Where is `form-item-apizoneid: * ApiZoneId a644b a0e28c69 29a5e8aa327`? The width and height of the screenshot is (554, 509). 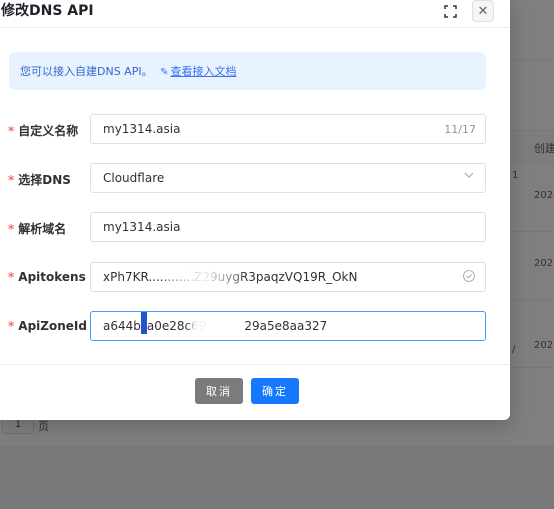 form-item-apizoneid: * ApiZoneId a644b a0e28c69 29a5e8aa327 is located at coordinates (255, 326).